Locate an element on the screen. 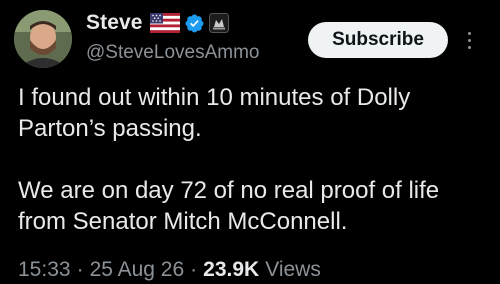 The height and width of the screenshot is (284, 500). verified-icon is located at coordinates (194, 23).